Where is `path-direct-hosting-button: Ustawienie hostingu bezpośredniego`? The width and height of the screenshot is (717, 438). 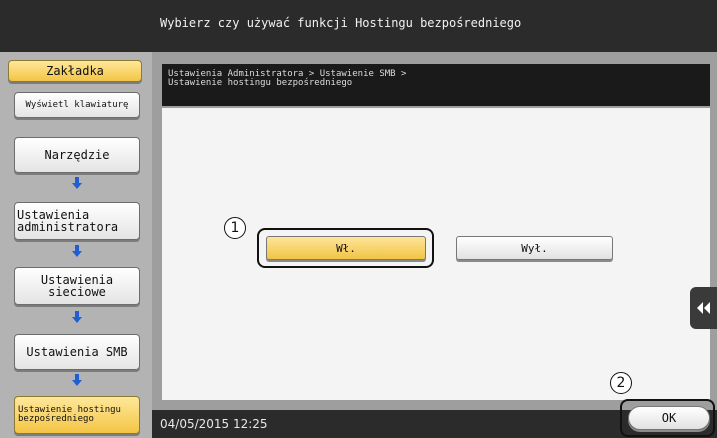 path-direct-hosting-button: Ustawienie hostingu bezpośredniego is located at coordinates (77, 415).